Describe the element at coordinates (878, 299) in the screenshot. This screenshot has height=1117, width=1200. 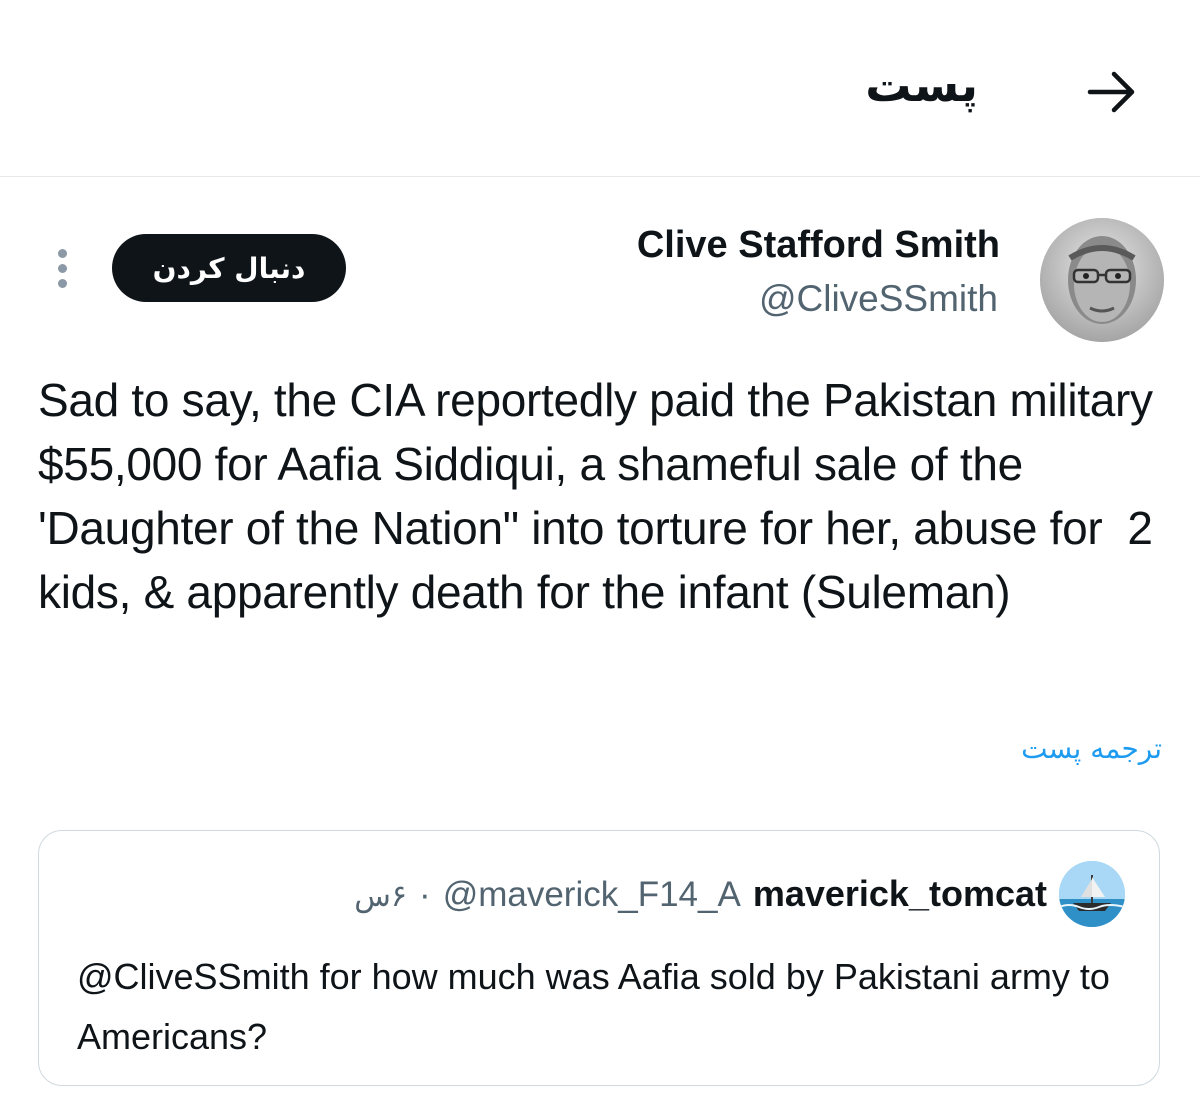
I see `author-handle: @CliveSSmith` at that location.